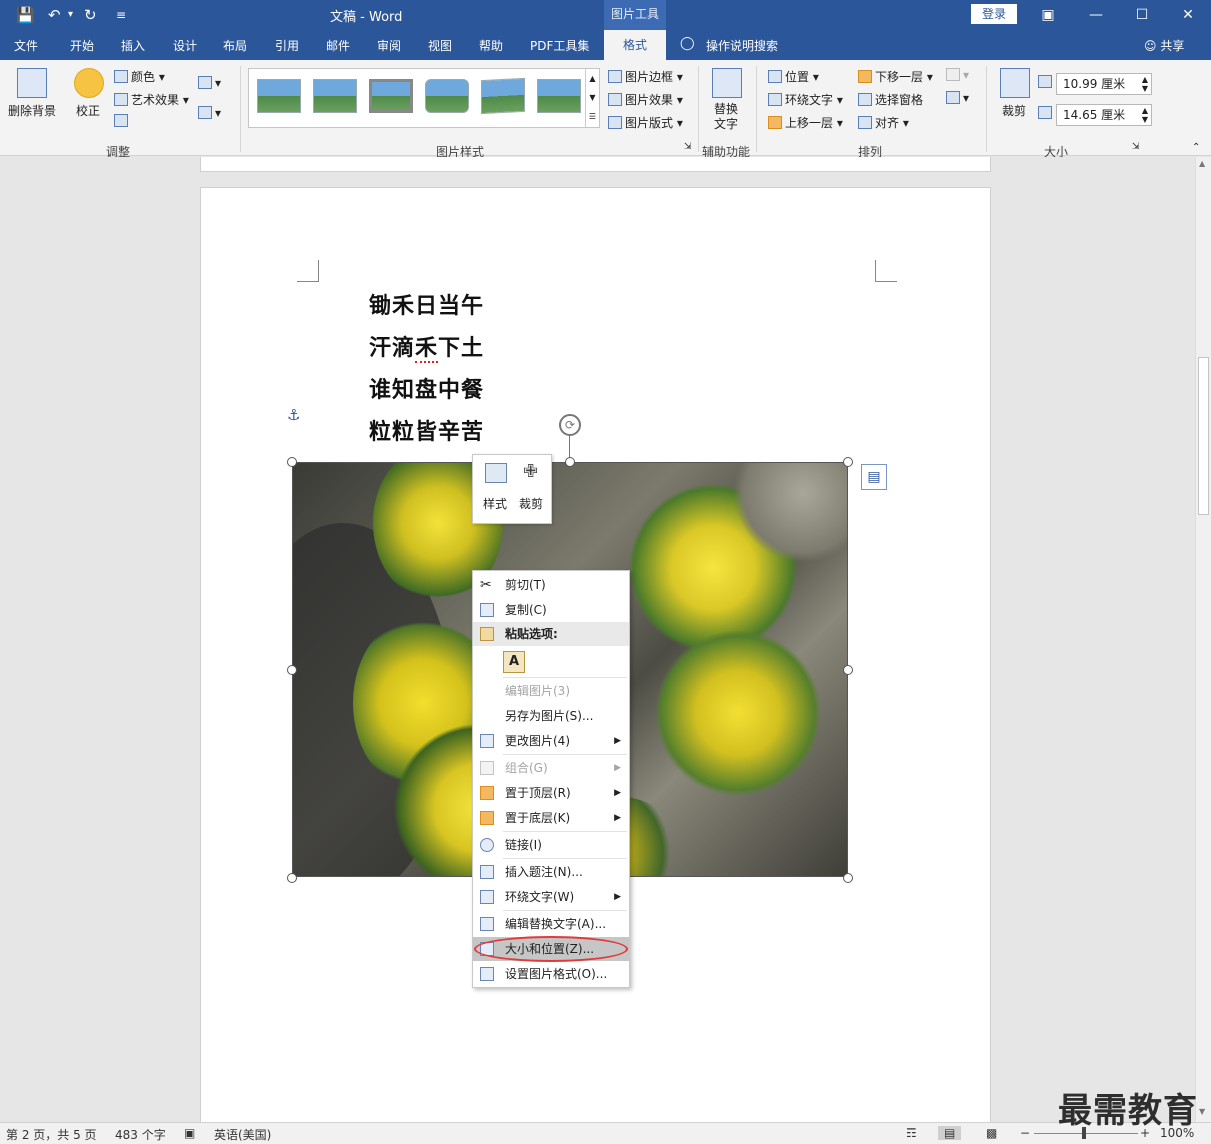  I want to click on save-icon: 💾, so click(25, 15).